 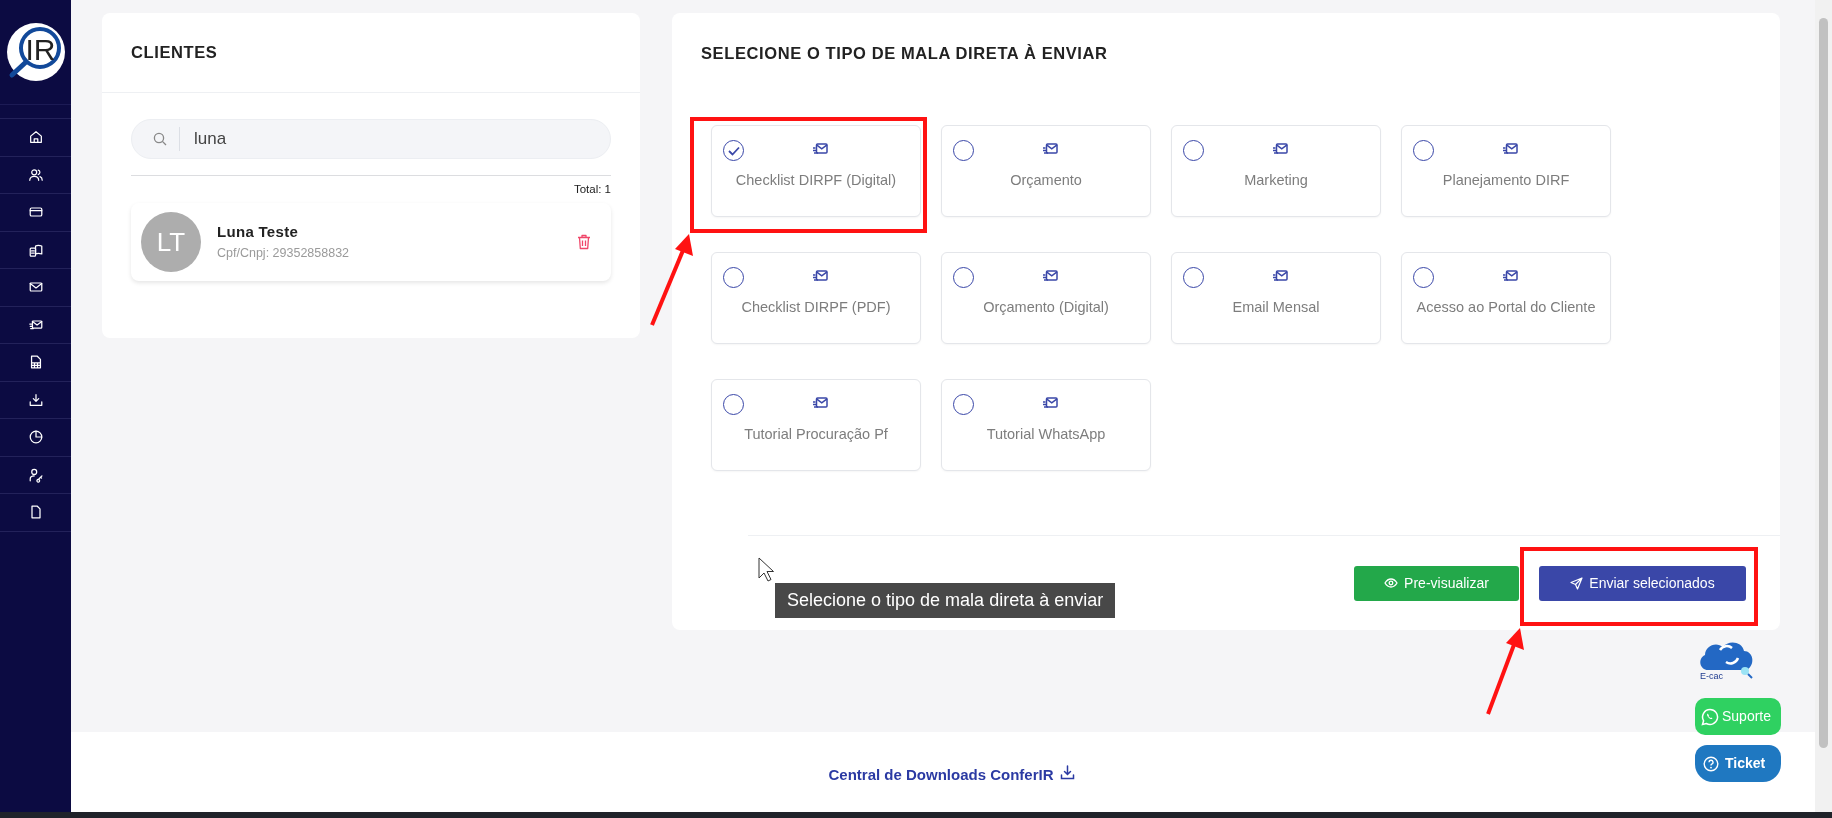 I want to click on option-label: Orçamento, so click(x=1046, y=180).